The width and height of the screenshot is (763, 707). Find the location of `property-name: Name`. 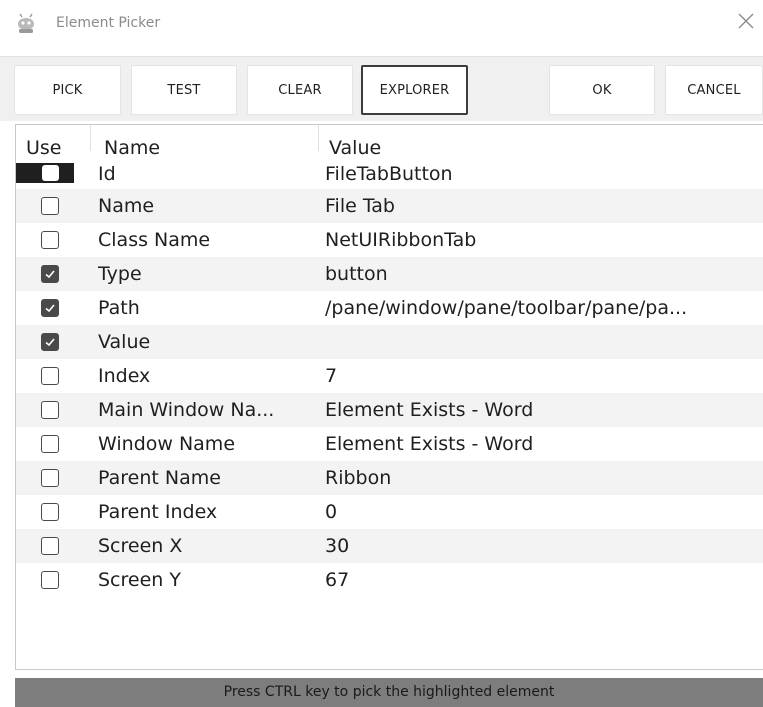

property-name: Name is located at coordinates (126, 206).